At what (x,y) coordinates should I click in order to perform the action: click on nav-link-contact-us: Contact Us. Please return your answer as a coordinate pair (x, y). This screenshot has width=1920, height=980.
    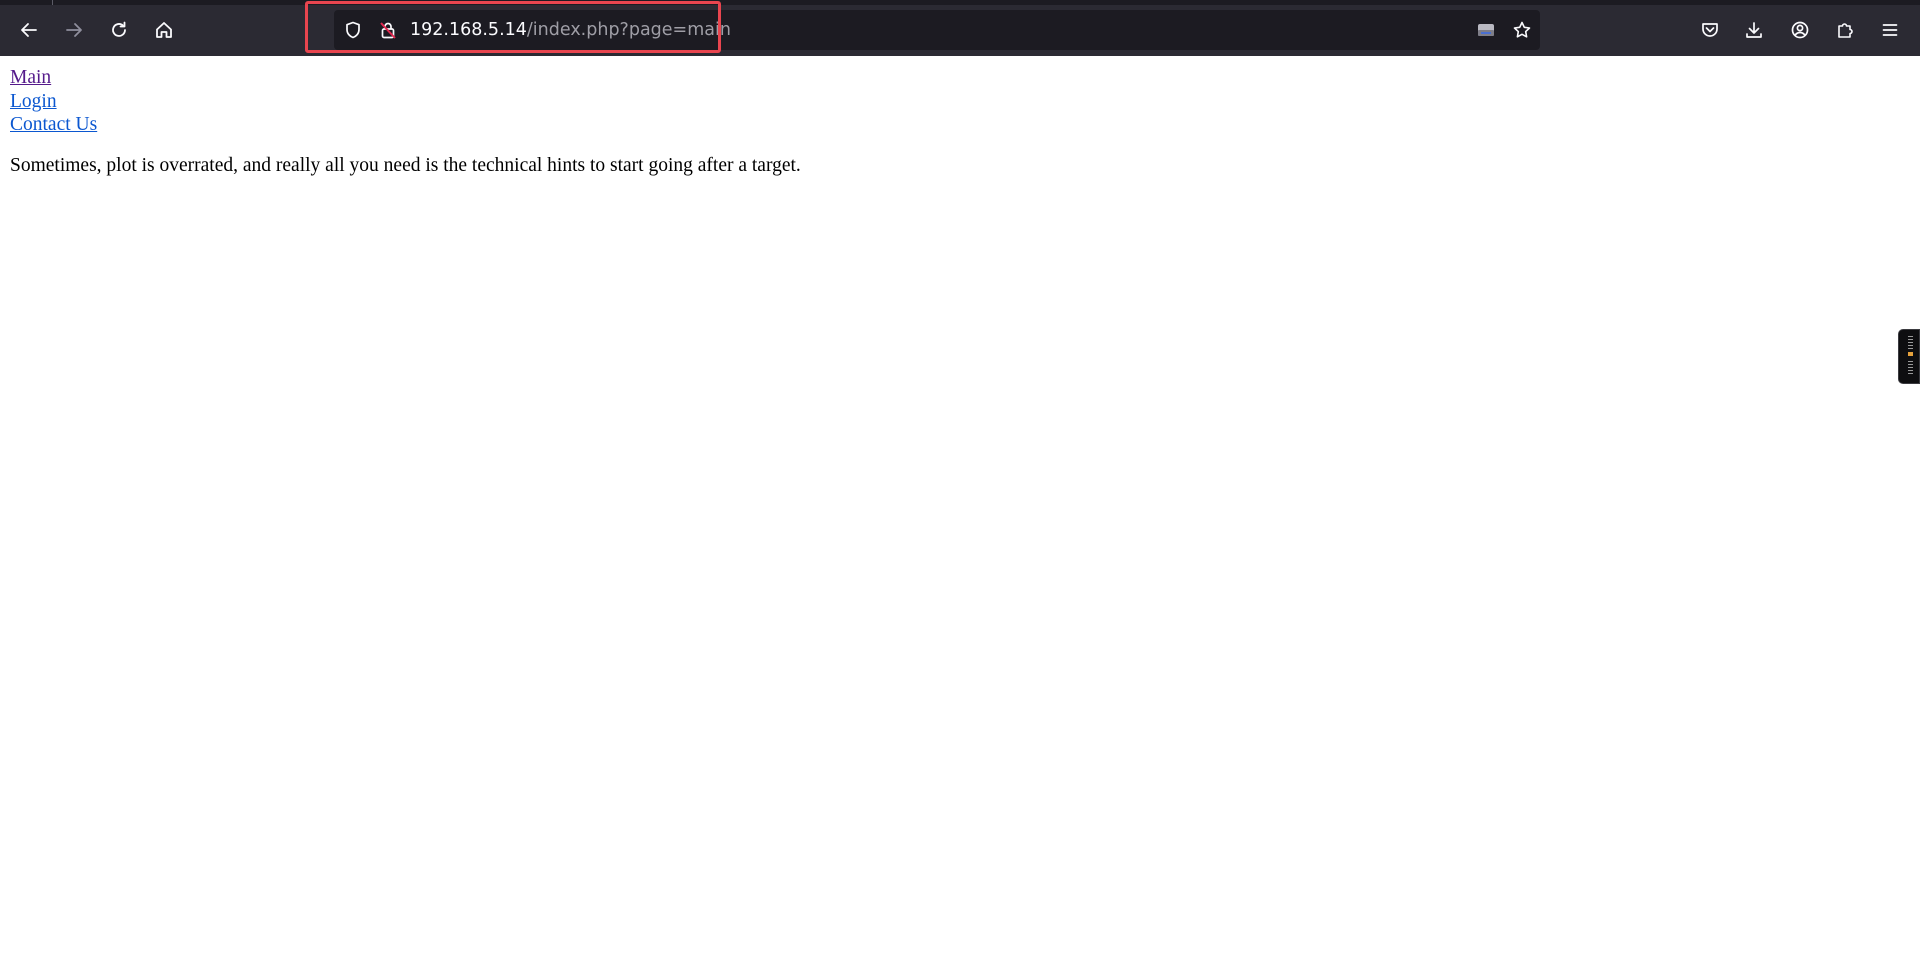
    Looking at the image, I should click on (405, 125).